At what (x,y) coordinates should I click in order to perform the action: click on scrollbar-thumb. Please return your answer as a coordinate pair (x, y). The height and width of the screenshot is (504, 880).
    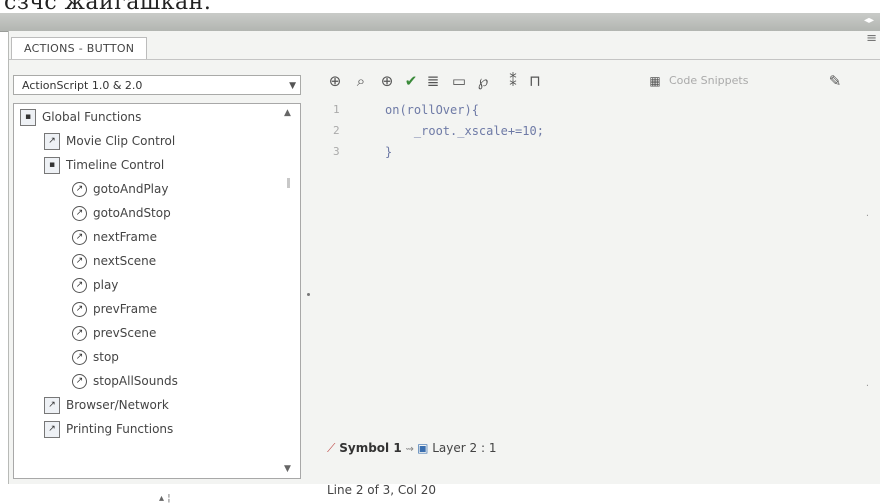
    Looking at the image, I should click on (288, 183).